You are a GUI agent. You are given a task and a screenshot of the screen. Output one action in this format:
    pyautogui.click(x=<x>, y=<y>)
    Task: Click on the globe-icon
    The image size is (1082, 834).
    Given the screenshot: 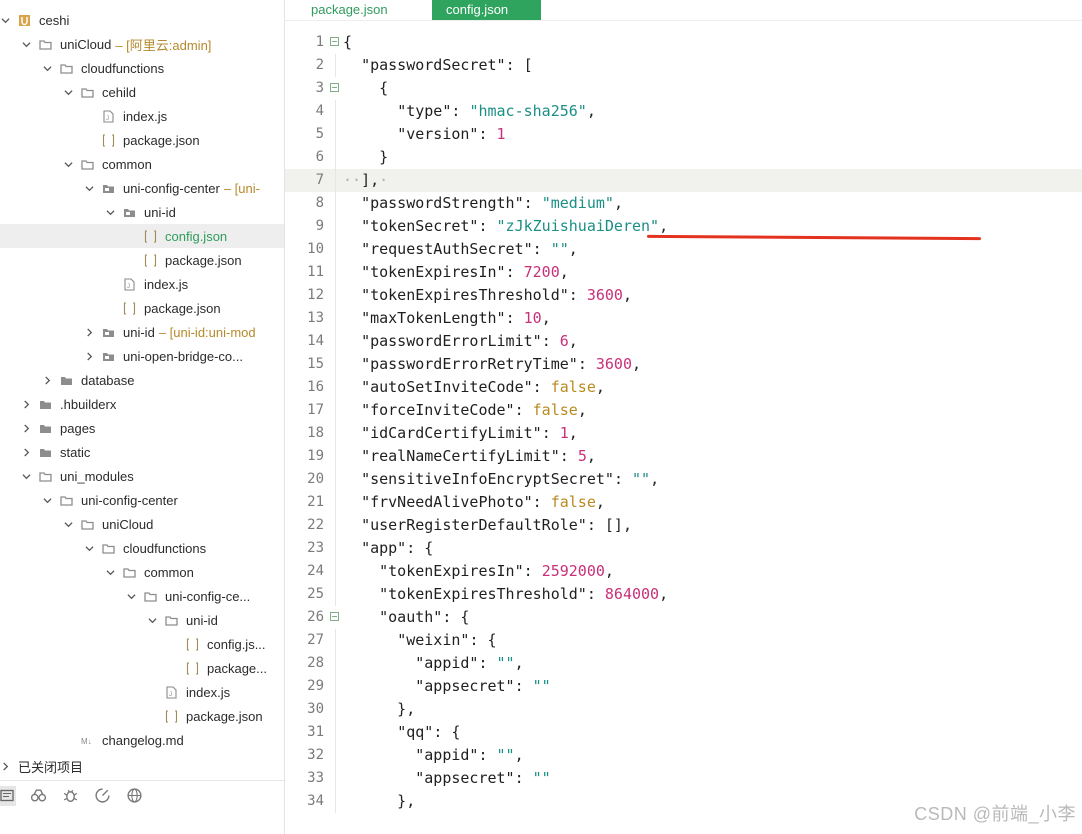 What is the action you would take?
    pyautogui.click(x=134, y=796)
    